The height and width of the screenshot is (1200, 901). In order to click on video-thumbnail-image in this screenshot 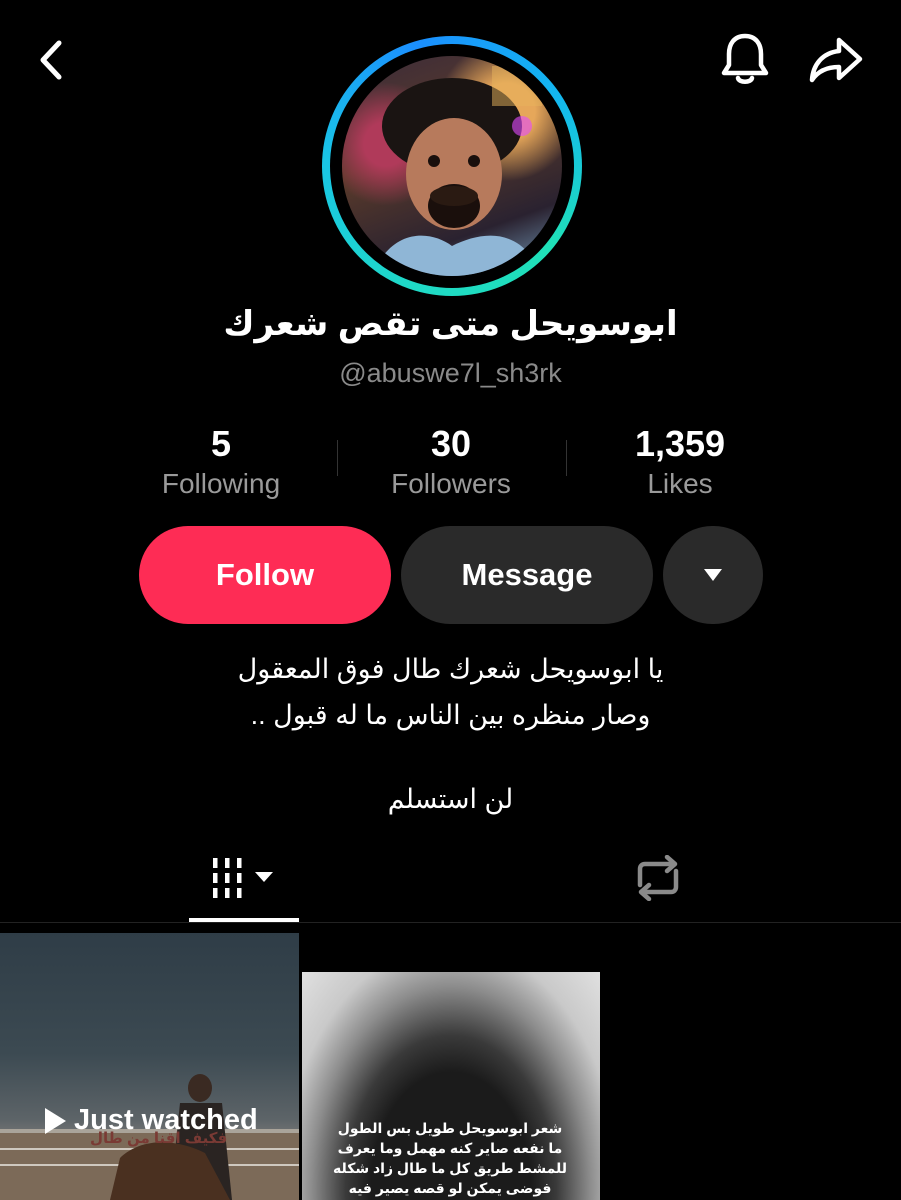, I will do `click(149, 1137)`.